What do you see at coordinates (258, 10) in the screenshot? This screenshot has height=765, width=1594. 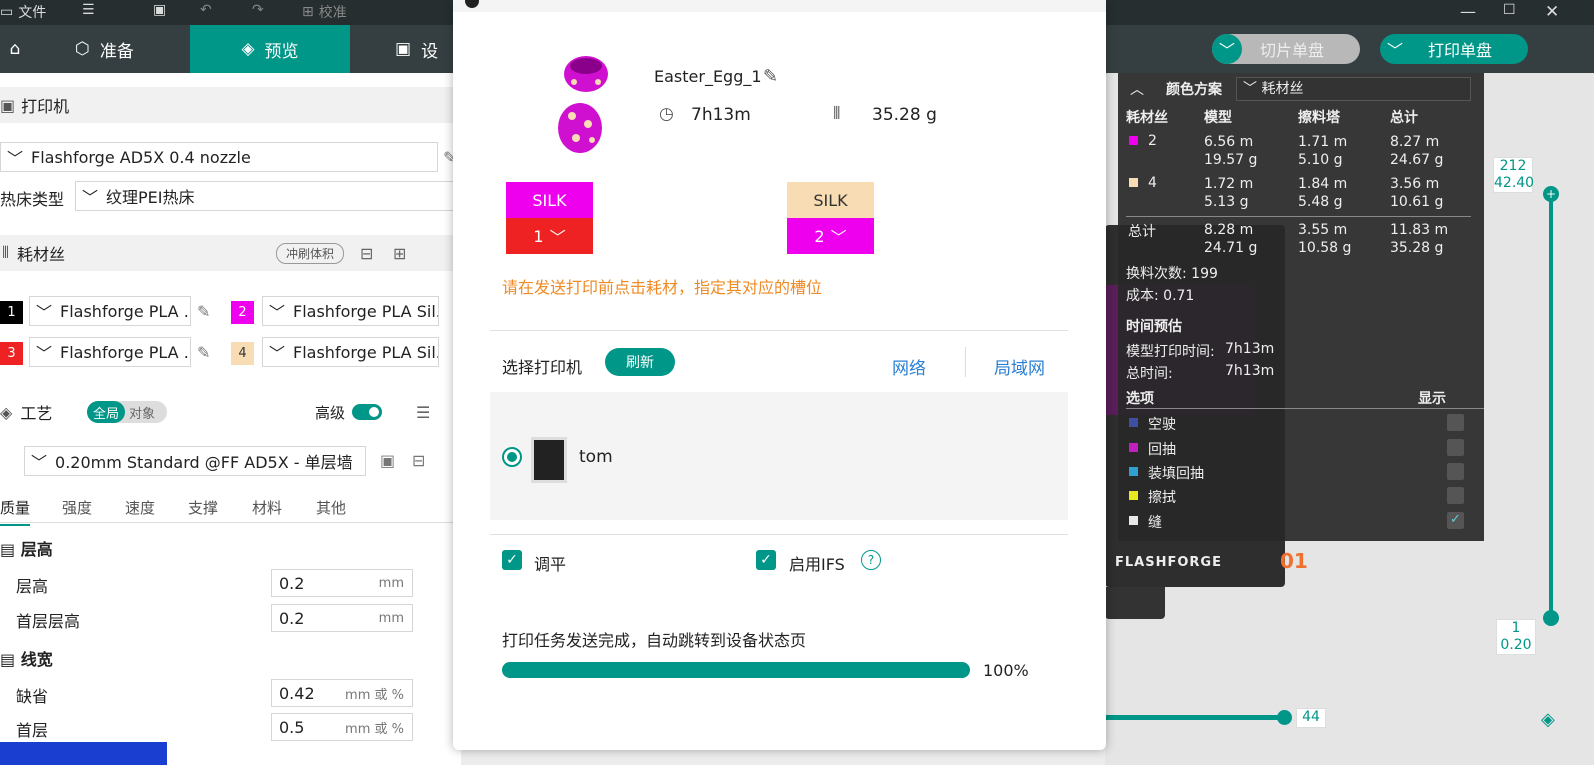 I see `redo-icon: ↷` at bounding box center [258, 10].